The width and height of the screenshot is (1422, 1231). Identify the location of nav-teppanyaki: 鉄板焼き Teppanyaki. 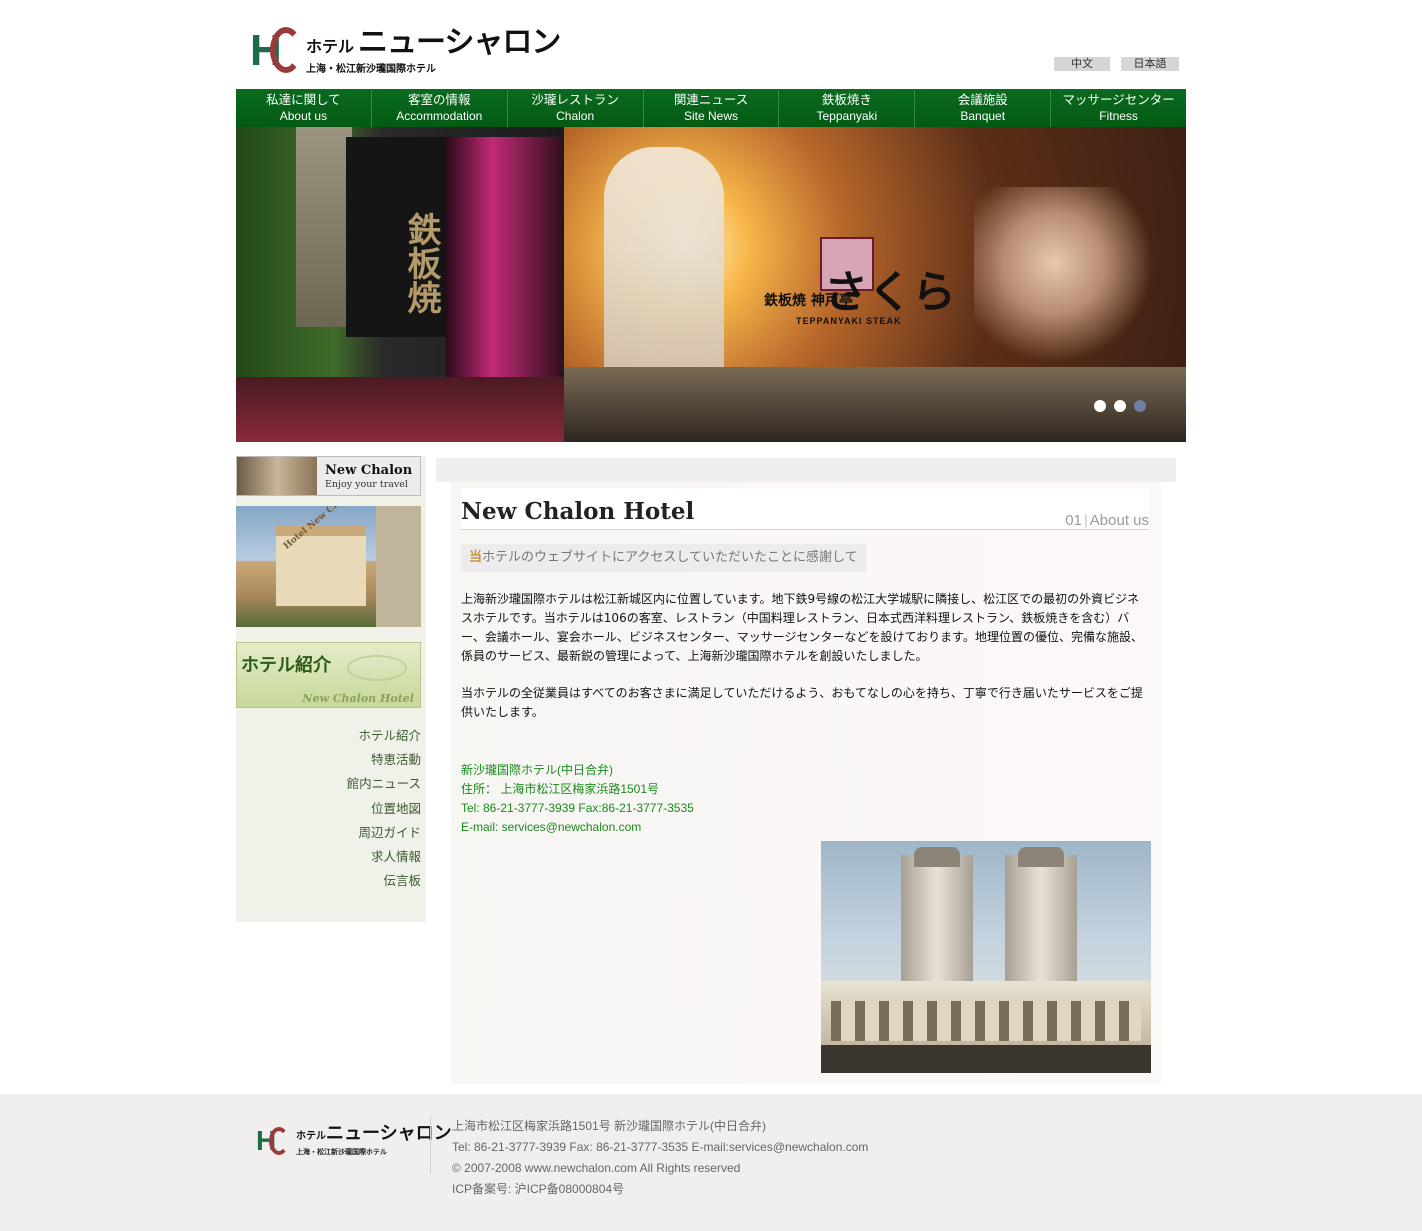
(847, 108).